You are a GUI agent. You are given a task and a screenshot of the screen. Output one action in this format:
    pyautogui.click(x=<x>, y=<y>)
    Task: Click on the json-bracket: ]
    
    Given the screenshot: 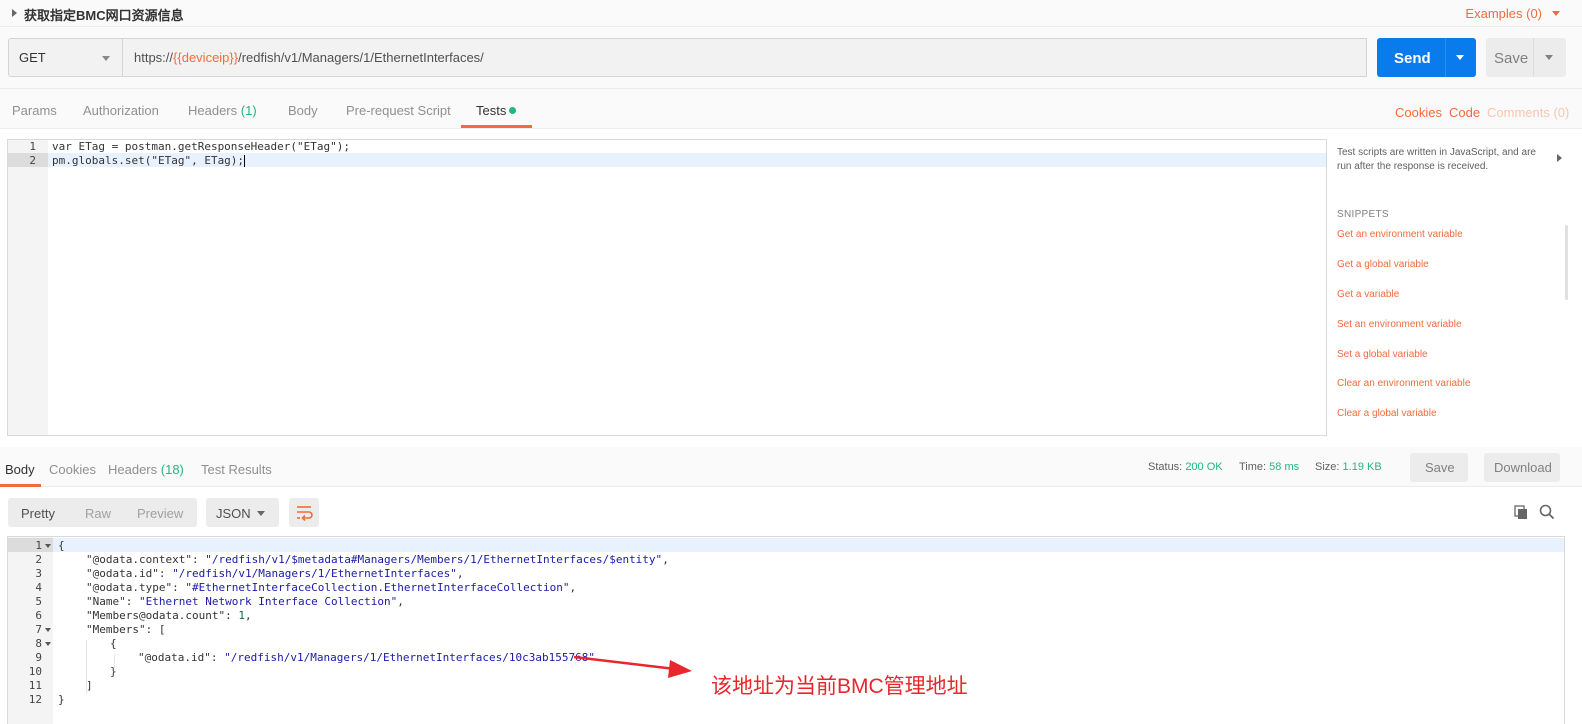 What is the action you would take?
    pyautogui.click(x=89, y=685)
    